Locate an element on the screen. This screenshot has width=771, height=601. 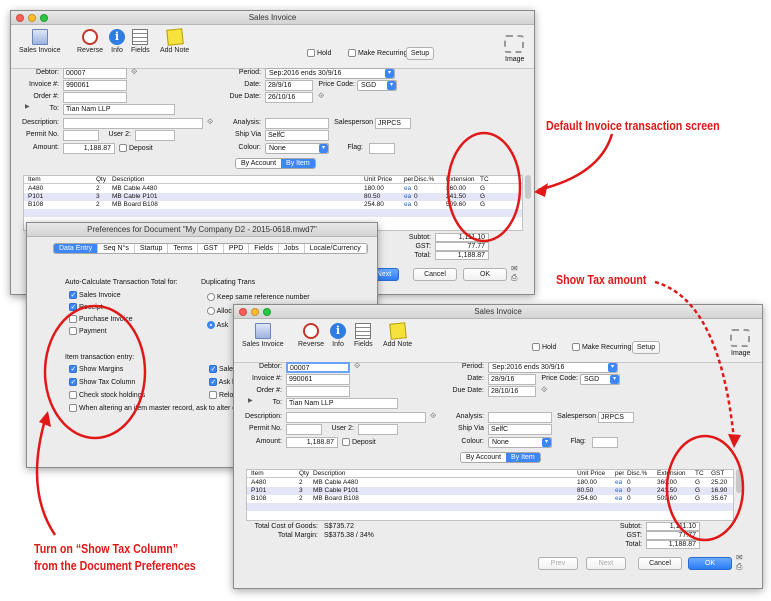
tab-7: Jobs is located at coordinates (291, 248).